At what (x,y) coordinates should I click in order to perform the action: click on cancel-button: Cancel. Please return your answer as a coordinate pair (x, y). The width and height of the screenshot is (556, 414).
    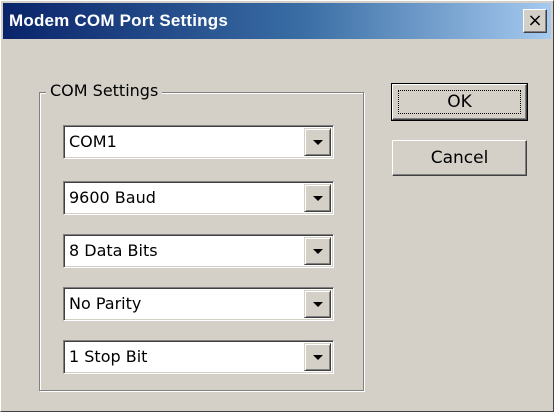
    Looking at the image, I should click on (459, 158).